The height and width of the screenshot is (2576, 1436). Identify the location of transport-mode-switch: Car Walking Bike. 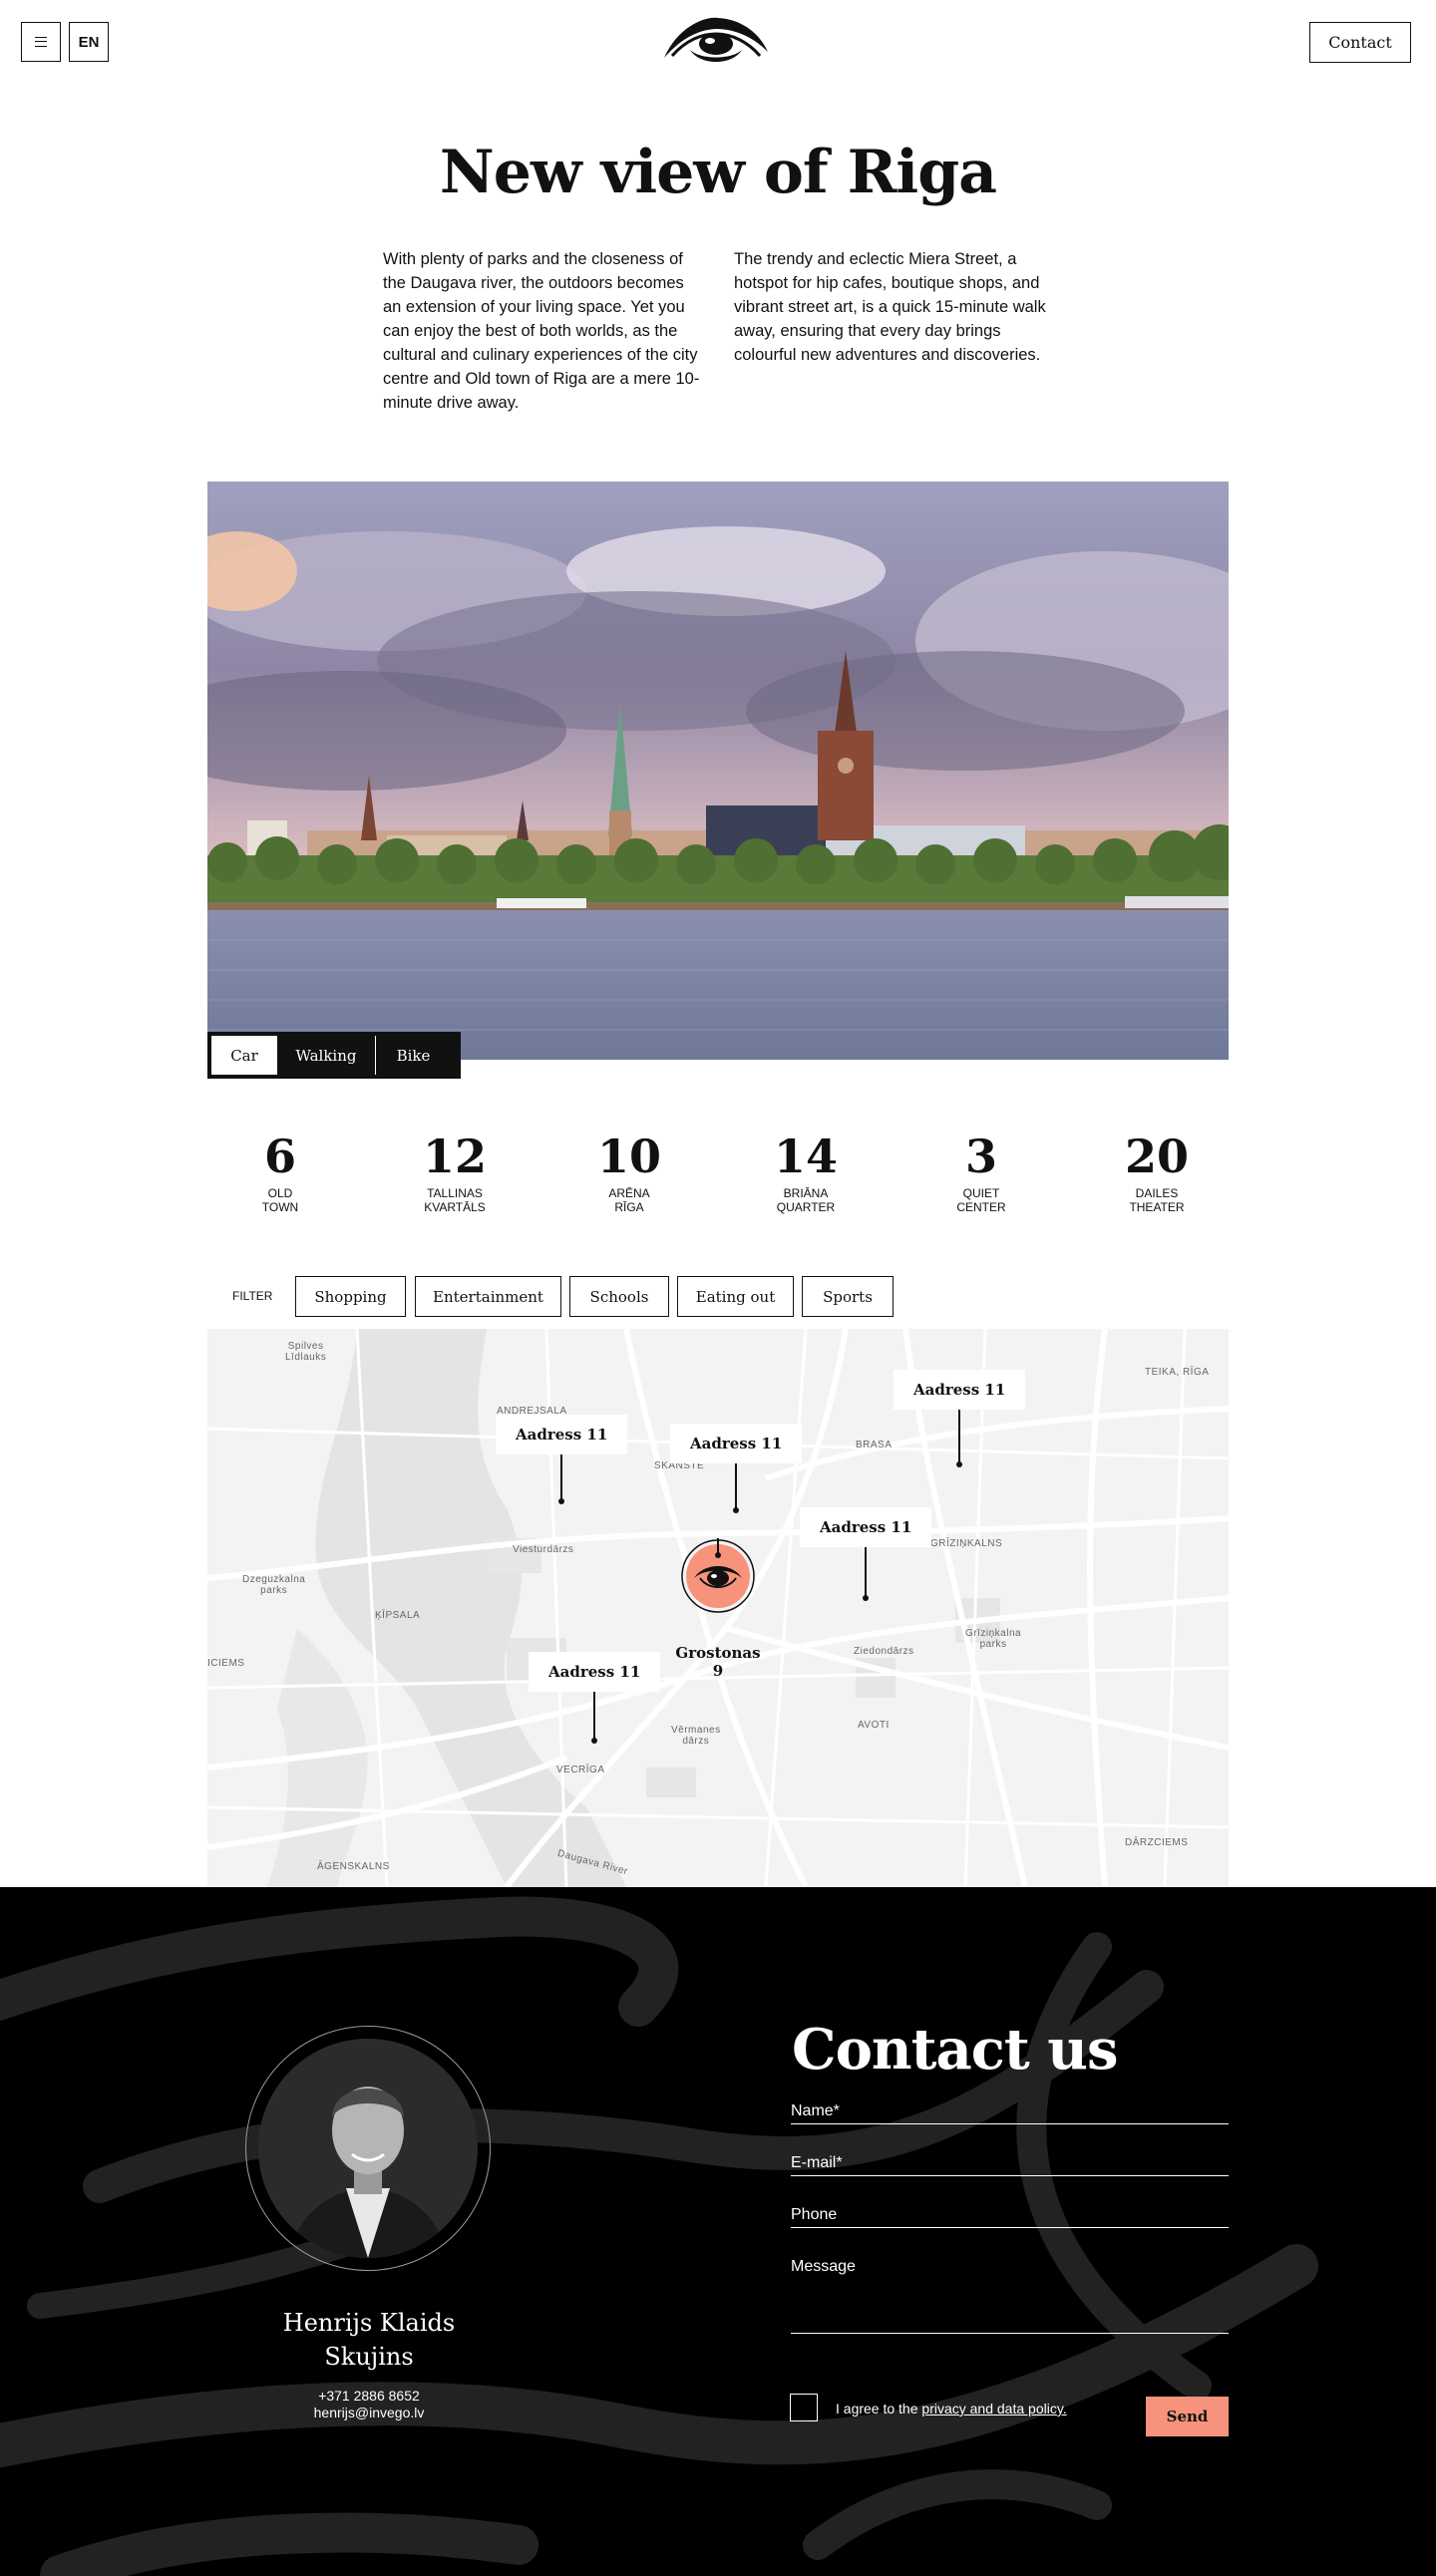
(334, 1055).